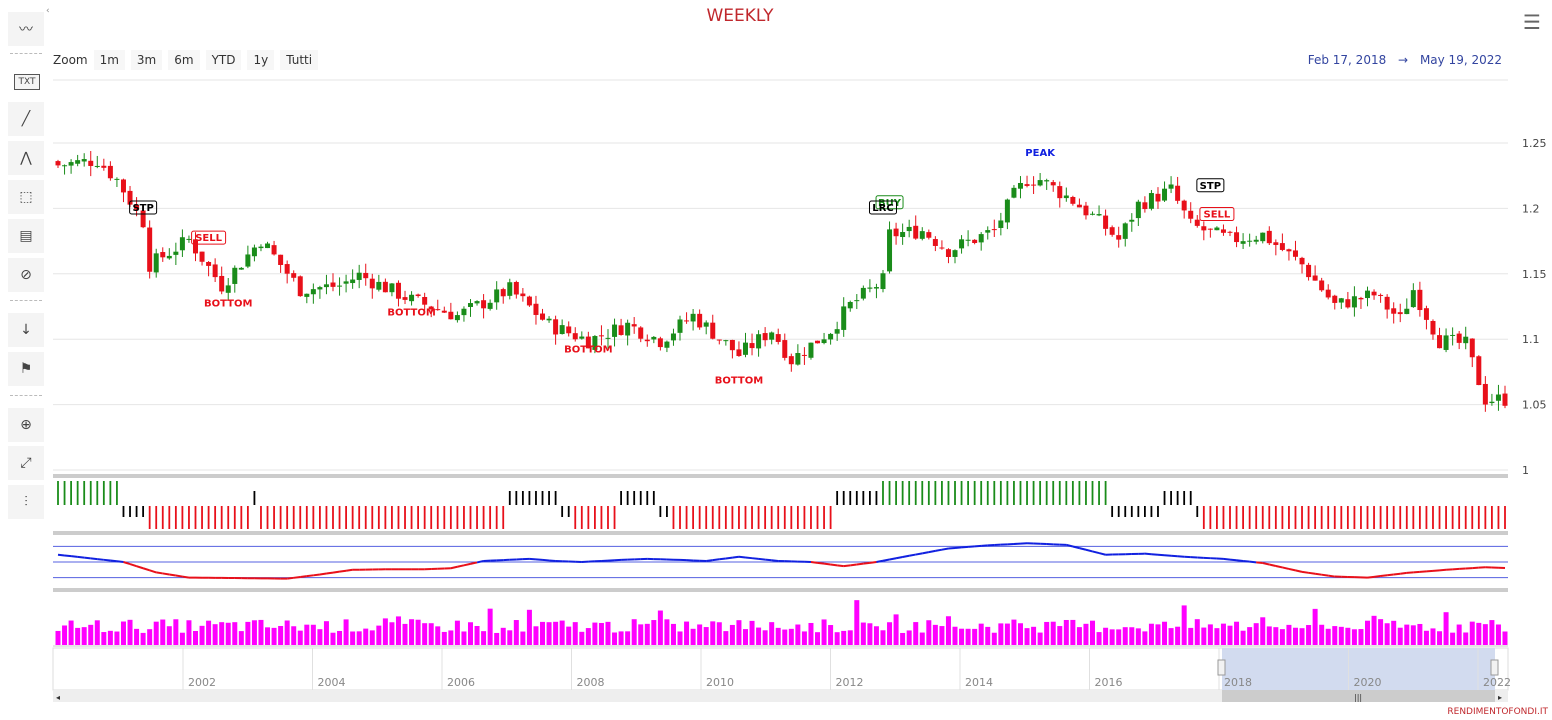  Describe the element at coordinates (979, 682) in the screenshot. I see `navigator-year-label: 2014` at that location.